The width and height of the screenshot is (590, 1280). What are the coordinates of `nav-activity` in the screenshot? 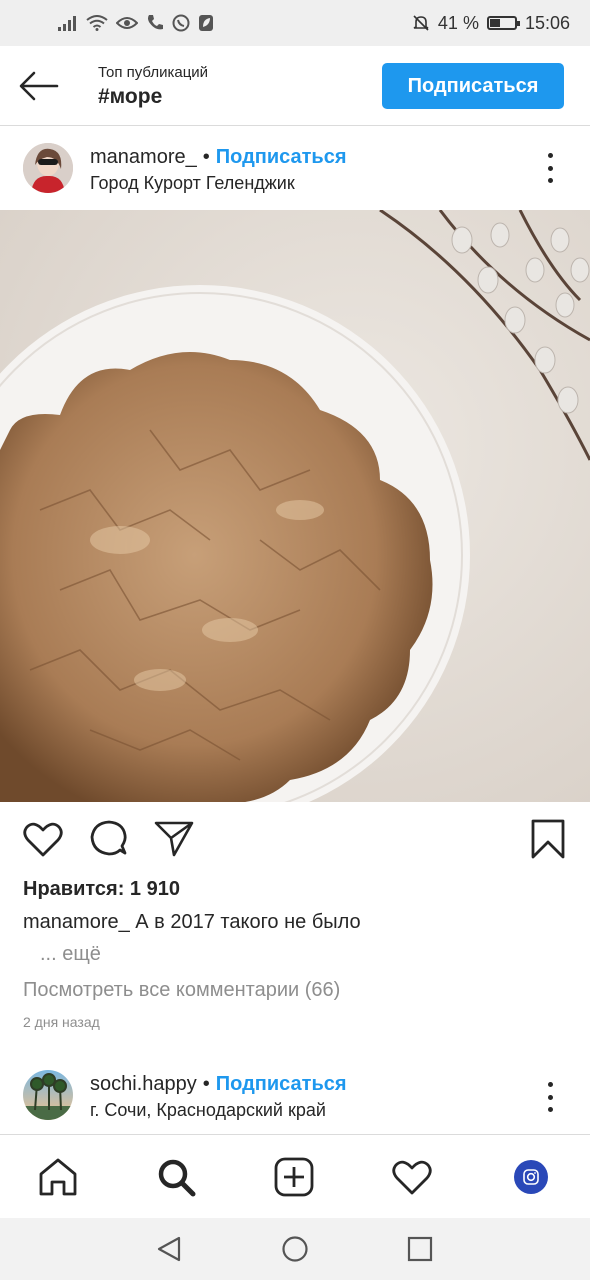 It's located at (412, 1177).